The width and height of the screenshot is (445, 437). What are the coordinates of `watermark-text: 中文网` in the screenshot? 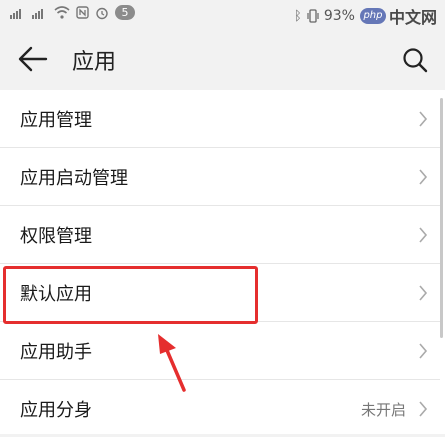 It's located at (412, 17).